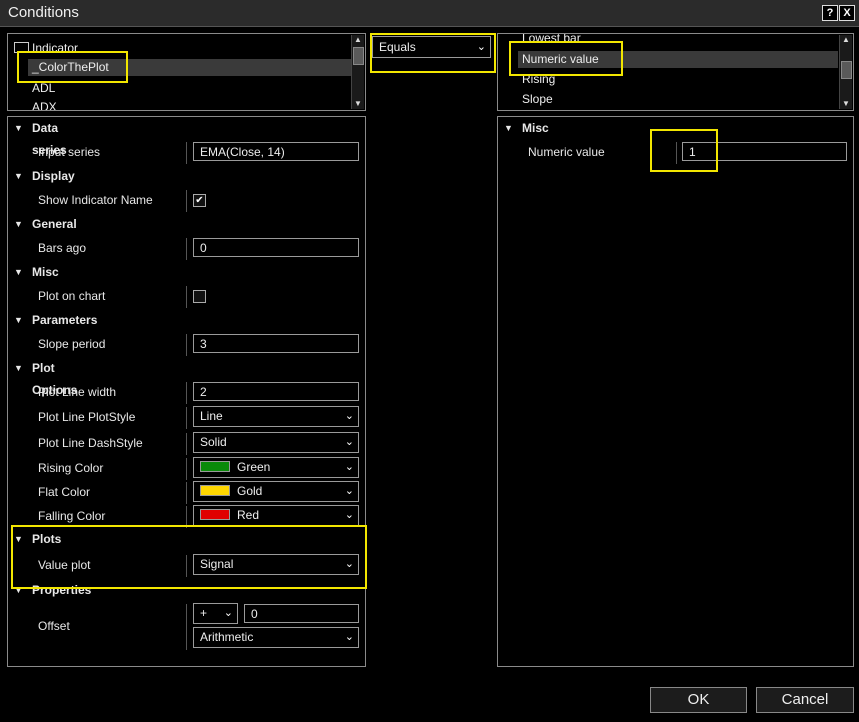 Image resolution: width=859 pixels, height=722 pixels. I want to click on value-plot-label: Value plot, so click(64, 565).